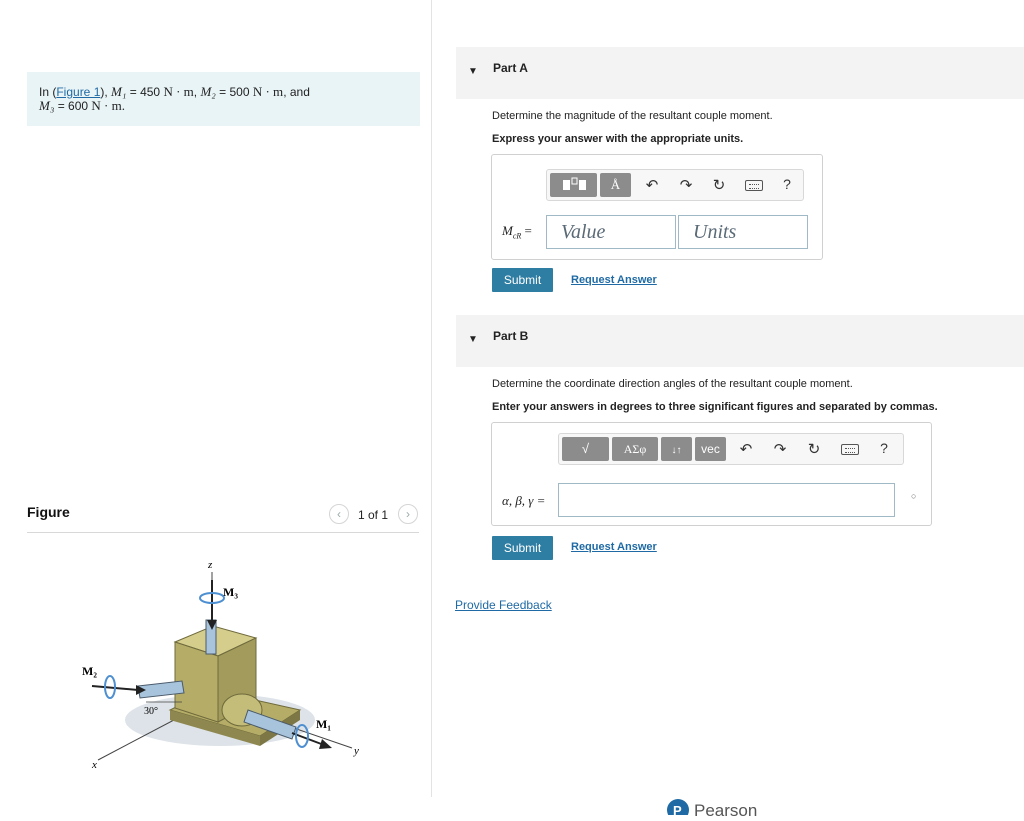 The image size is (1024, 821). I want to click on figure-link: Figure 1, so click(78, 92).